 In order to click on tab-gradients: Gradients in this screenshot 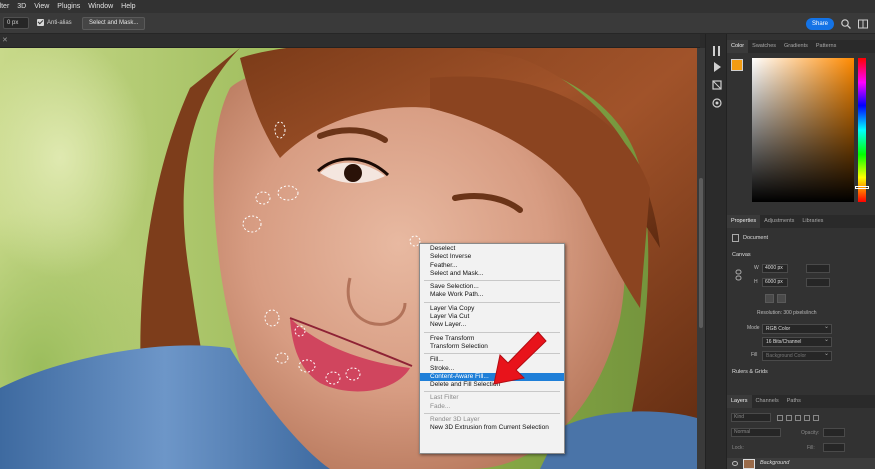, I will do `click(796, 46)`.